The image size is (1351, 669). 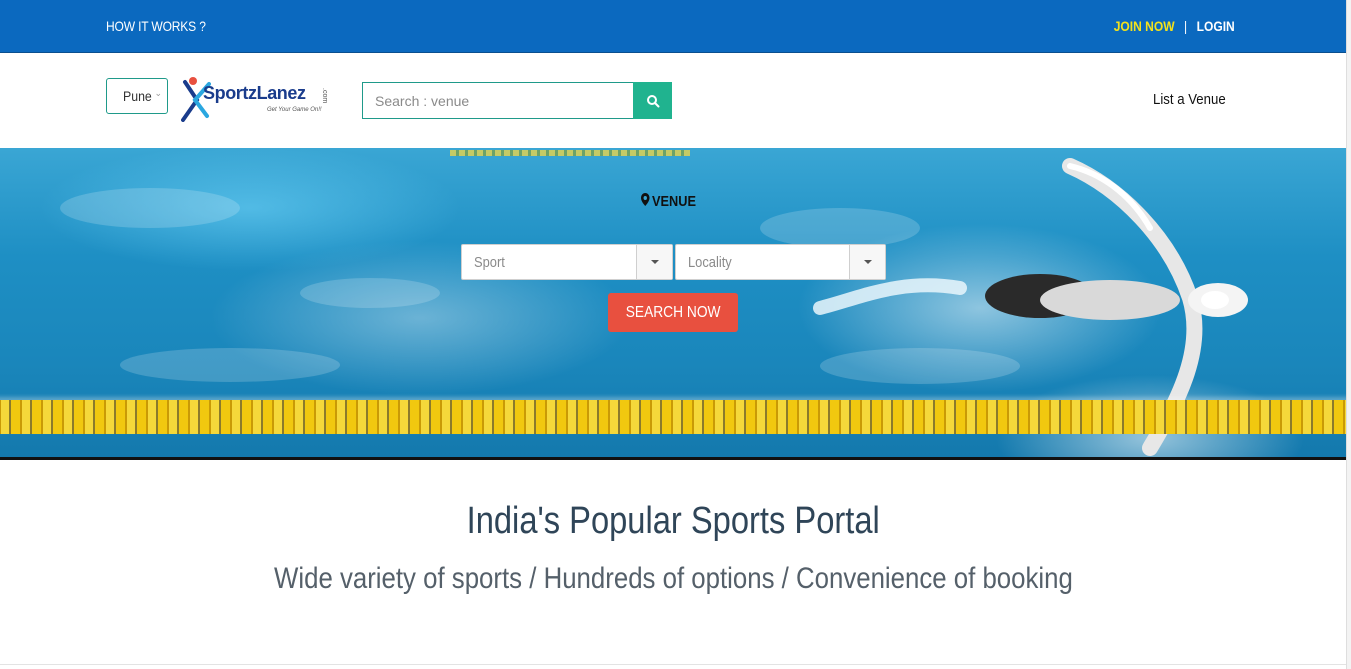 I want to click on login-link: LOGIN, so click(x=1216, y=26).